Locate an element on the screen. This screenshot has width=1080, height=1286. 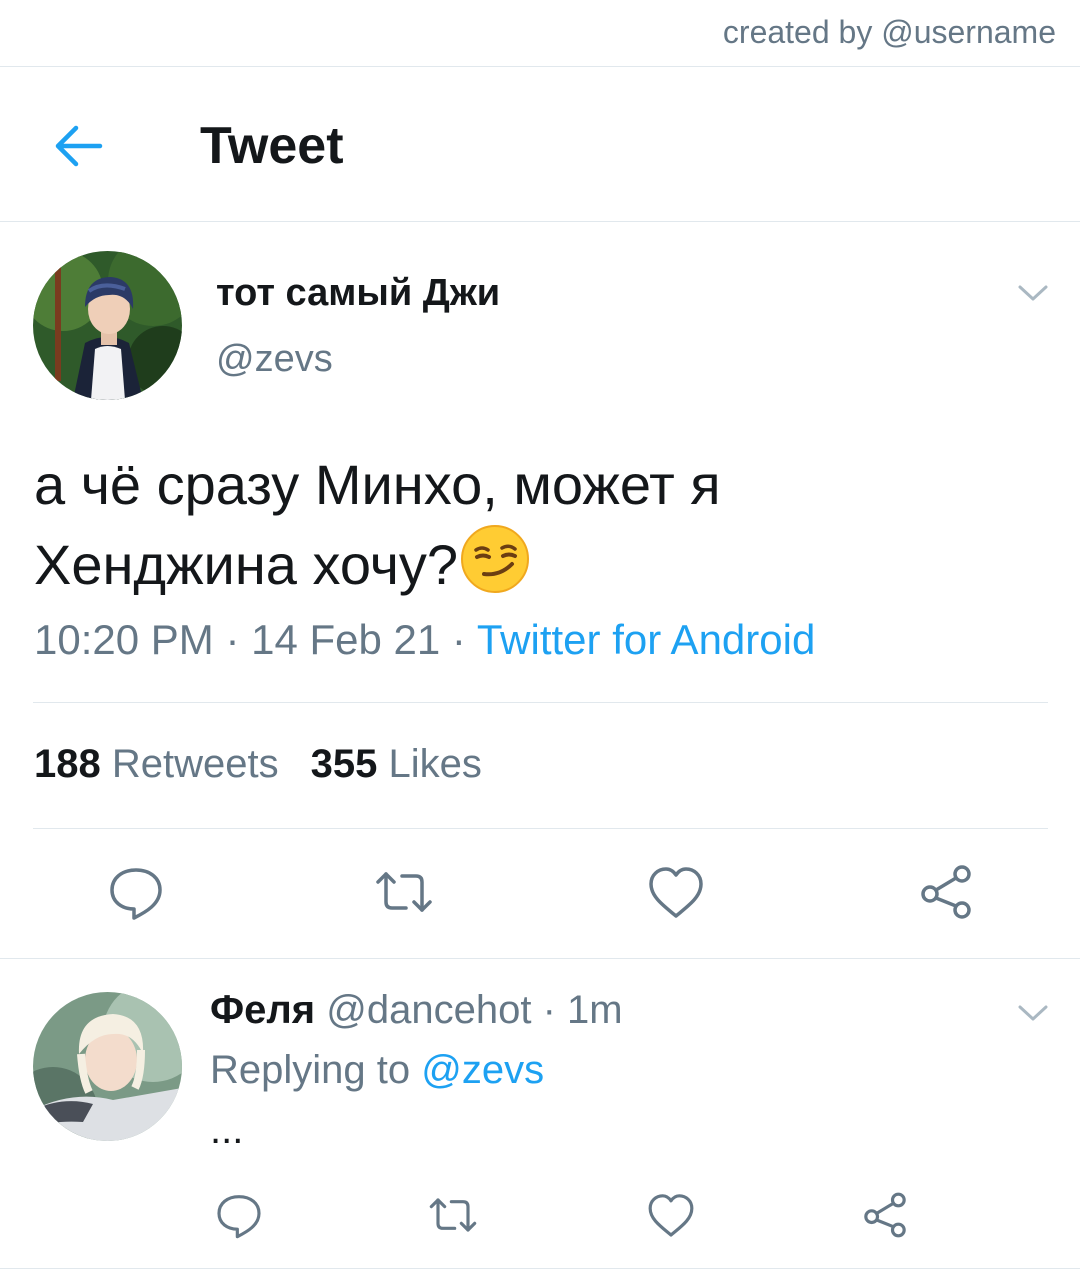
reply-time: 1m is located at coordinates (595, 1010).